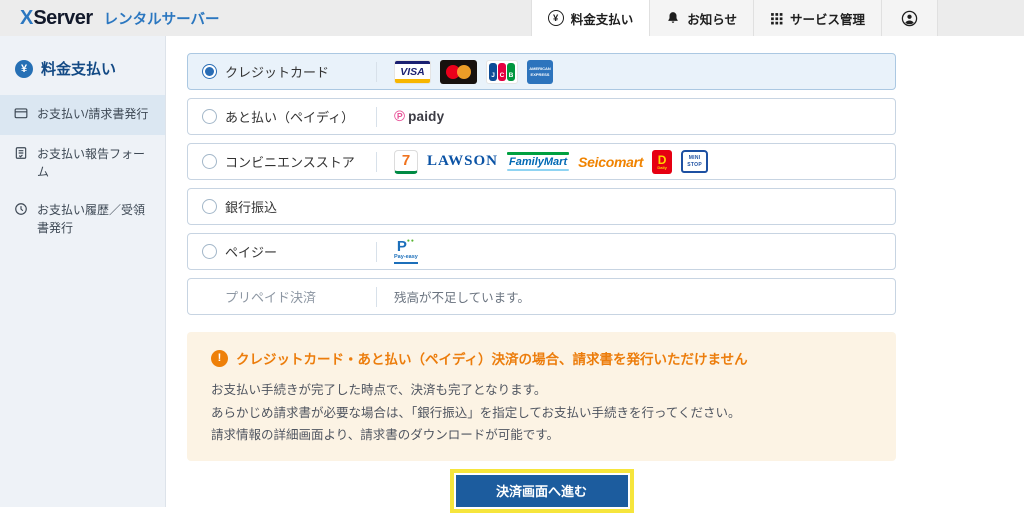 The width and height of the screenshot is (1024, 513). Describe the element at coordinates (21, 155) in the screenshot. I see `report-form-icon` at that location.